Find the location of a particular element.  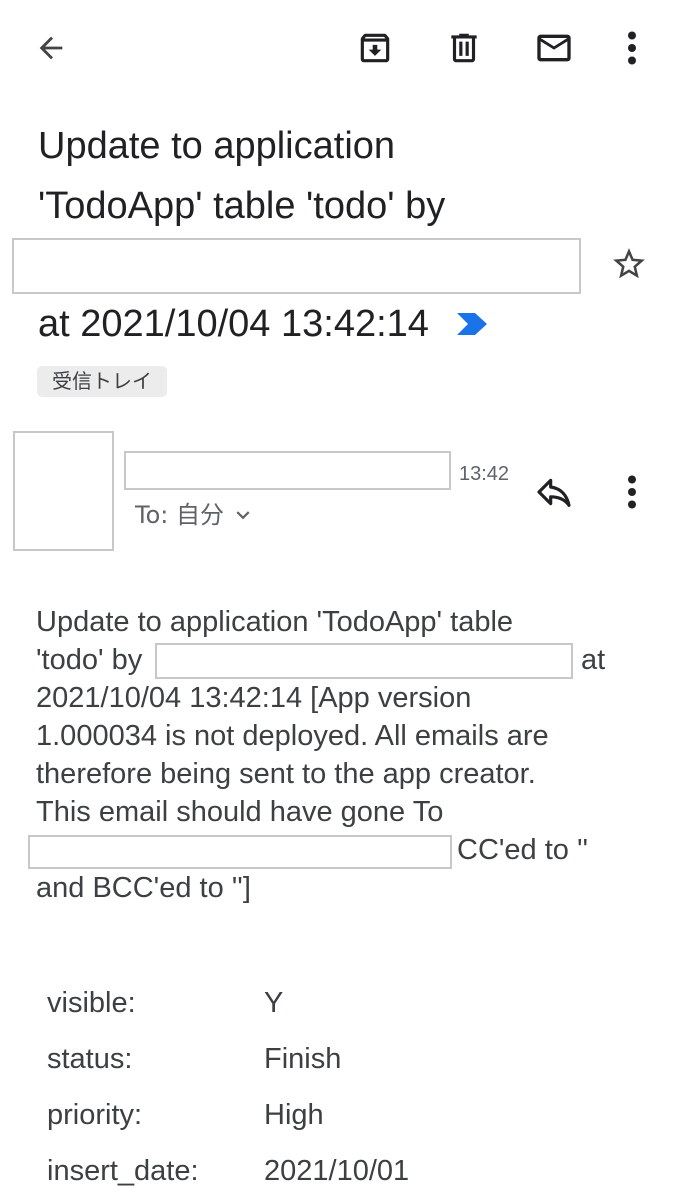

field-value-insert-date: 2021/10/01 is located at coordinates (337, 1171).